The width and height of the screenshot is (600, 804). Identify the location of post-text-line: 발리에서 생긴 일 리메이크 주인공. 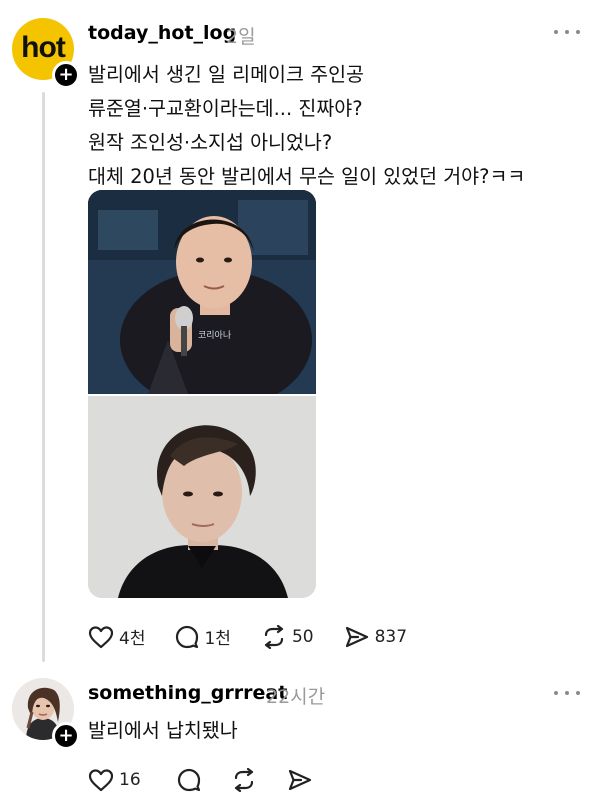
(226, 74).